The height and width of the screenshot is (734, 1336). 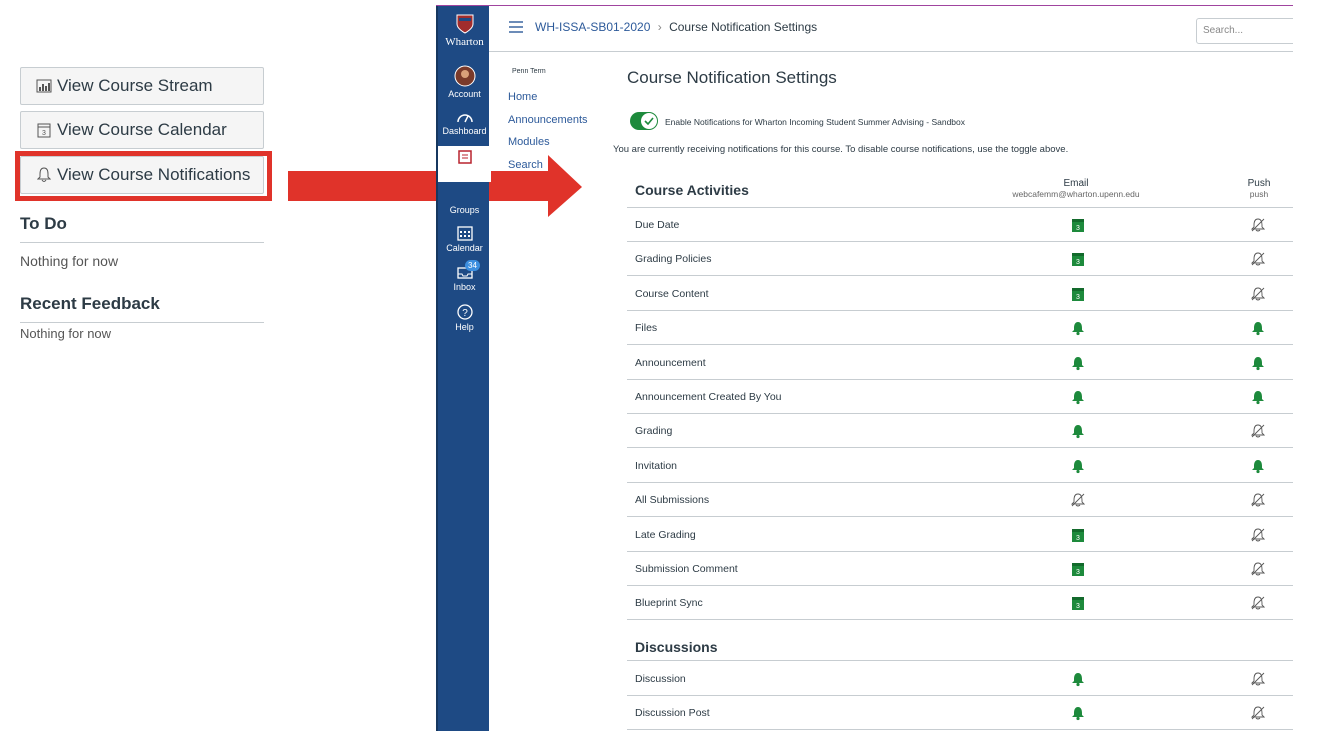 I want to click on check-icon, so click(x=649, y=121).